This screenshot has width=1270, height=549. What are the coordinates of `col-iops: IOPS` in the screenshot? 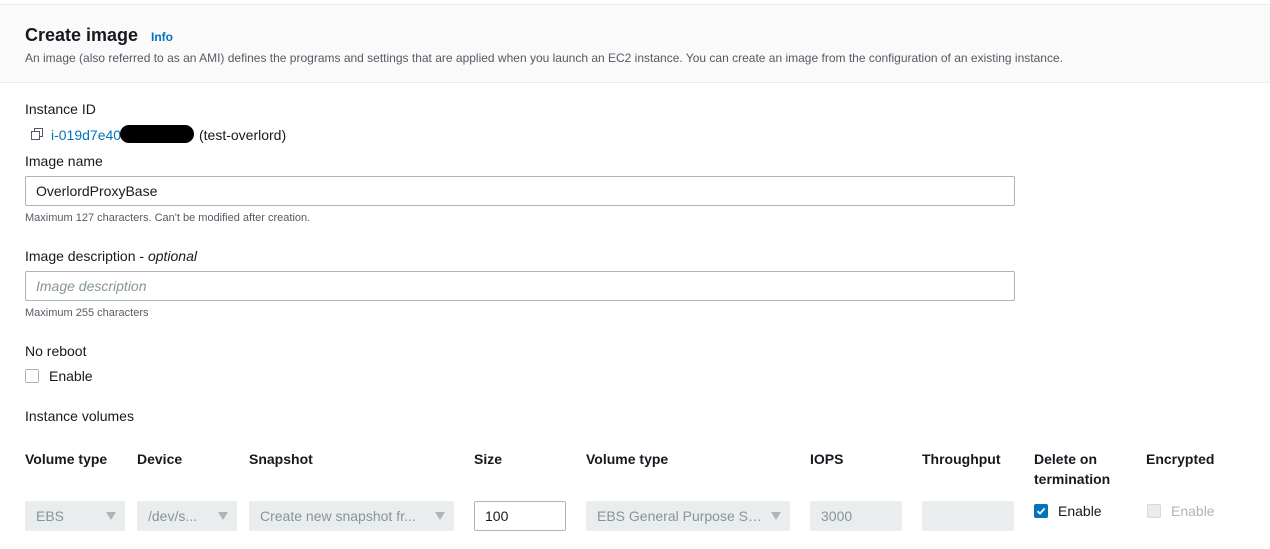 It's located at (827, 459).